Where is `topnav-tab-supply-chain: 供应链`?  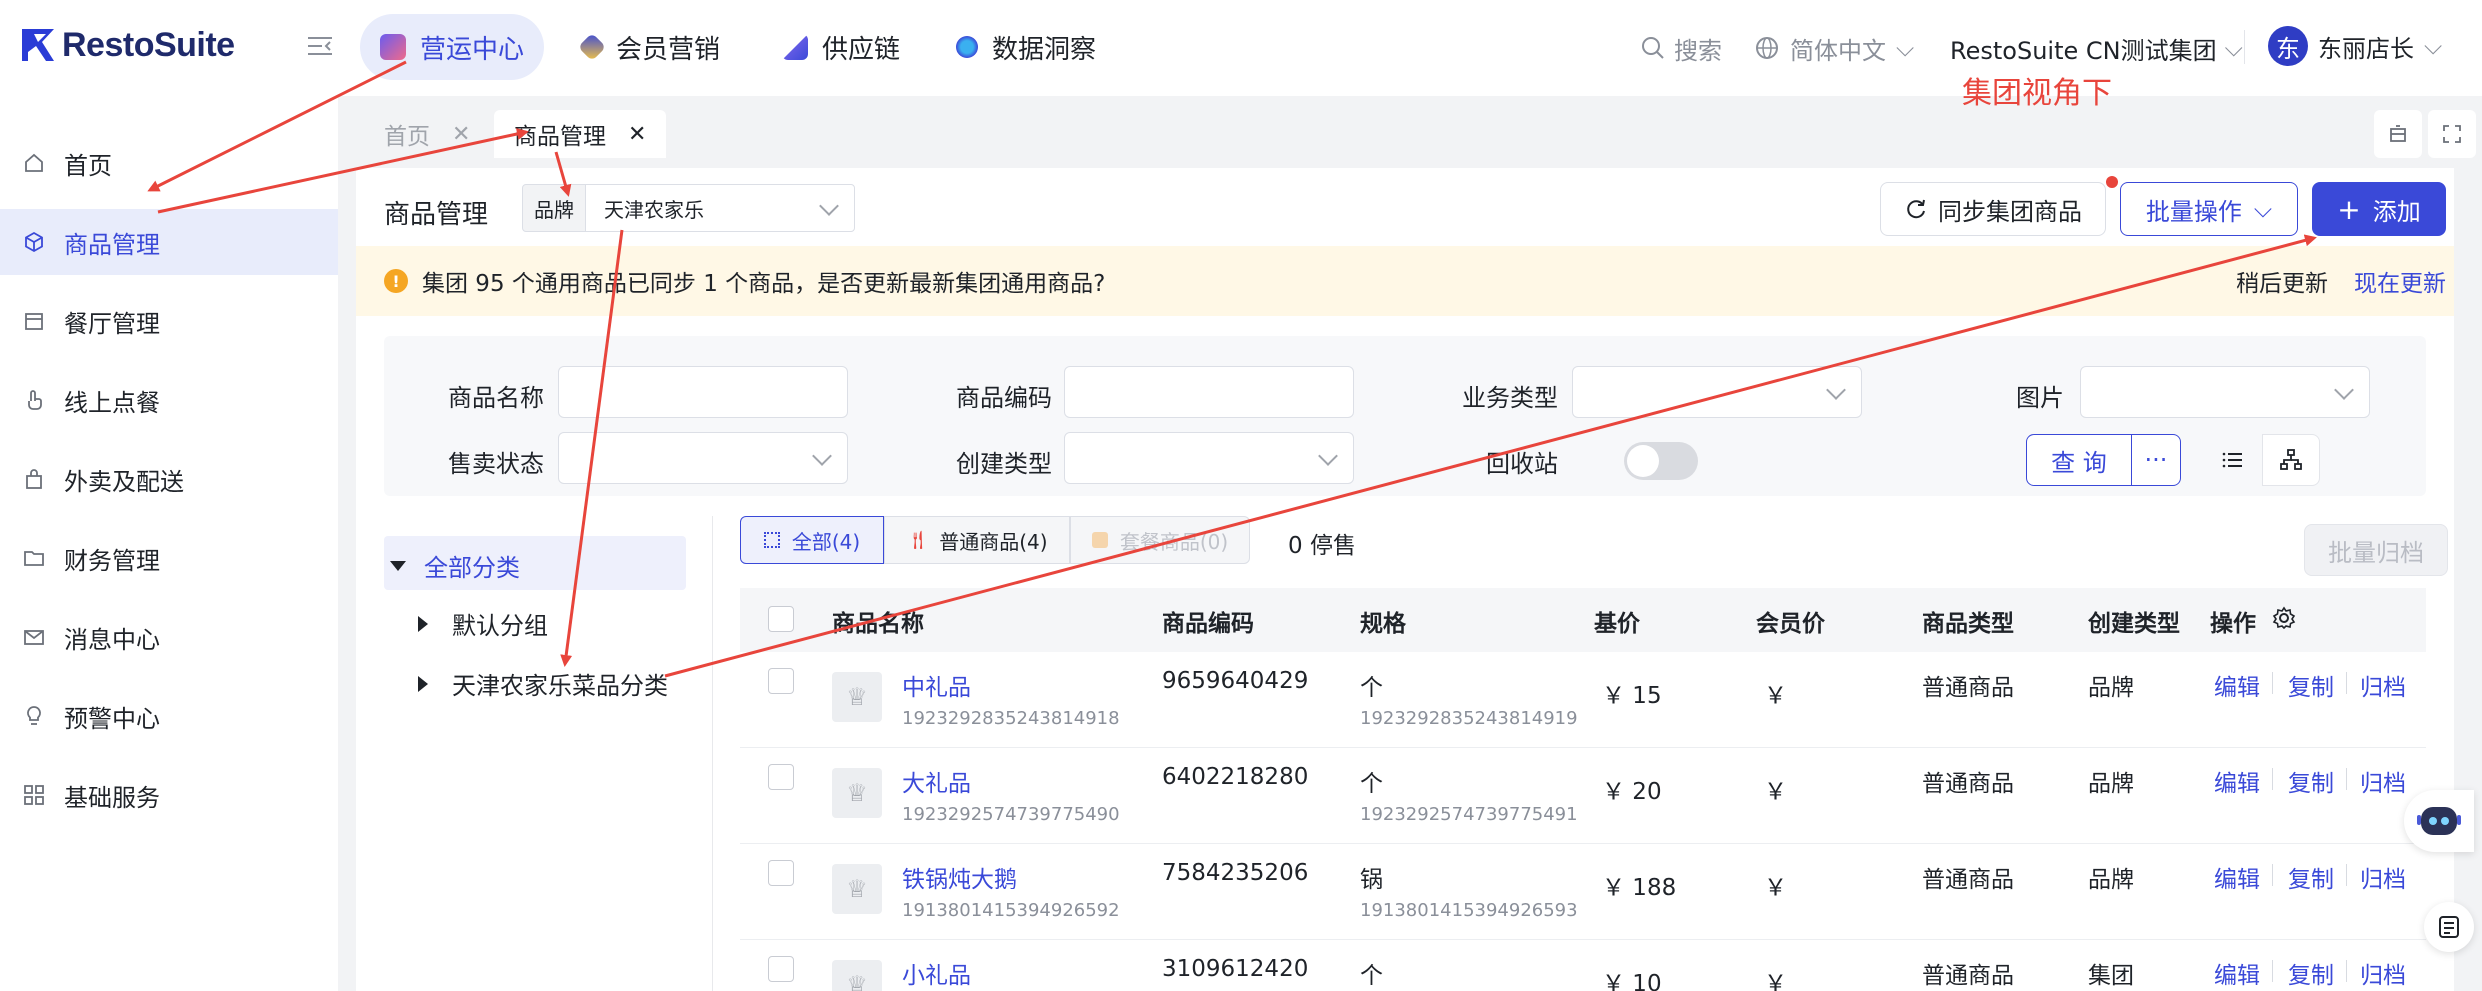
topnav-tab-supply-chain: 供应链 is located at coordinates (841, 47).